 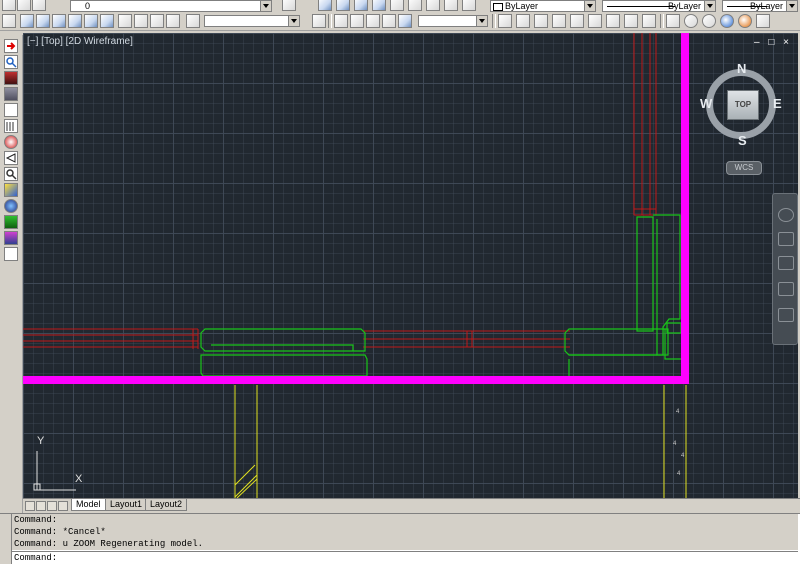 What do you see at coordinates (330, 21) in the screenshot?
I see `toolbar-separator` at bounding box center [330, 21].